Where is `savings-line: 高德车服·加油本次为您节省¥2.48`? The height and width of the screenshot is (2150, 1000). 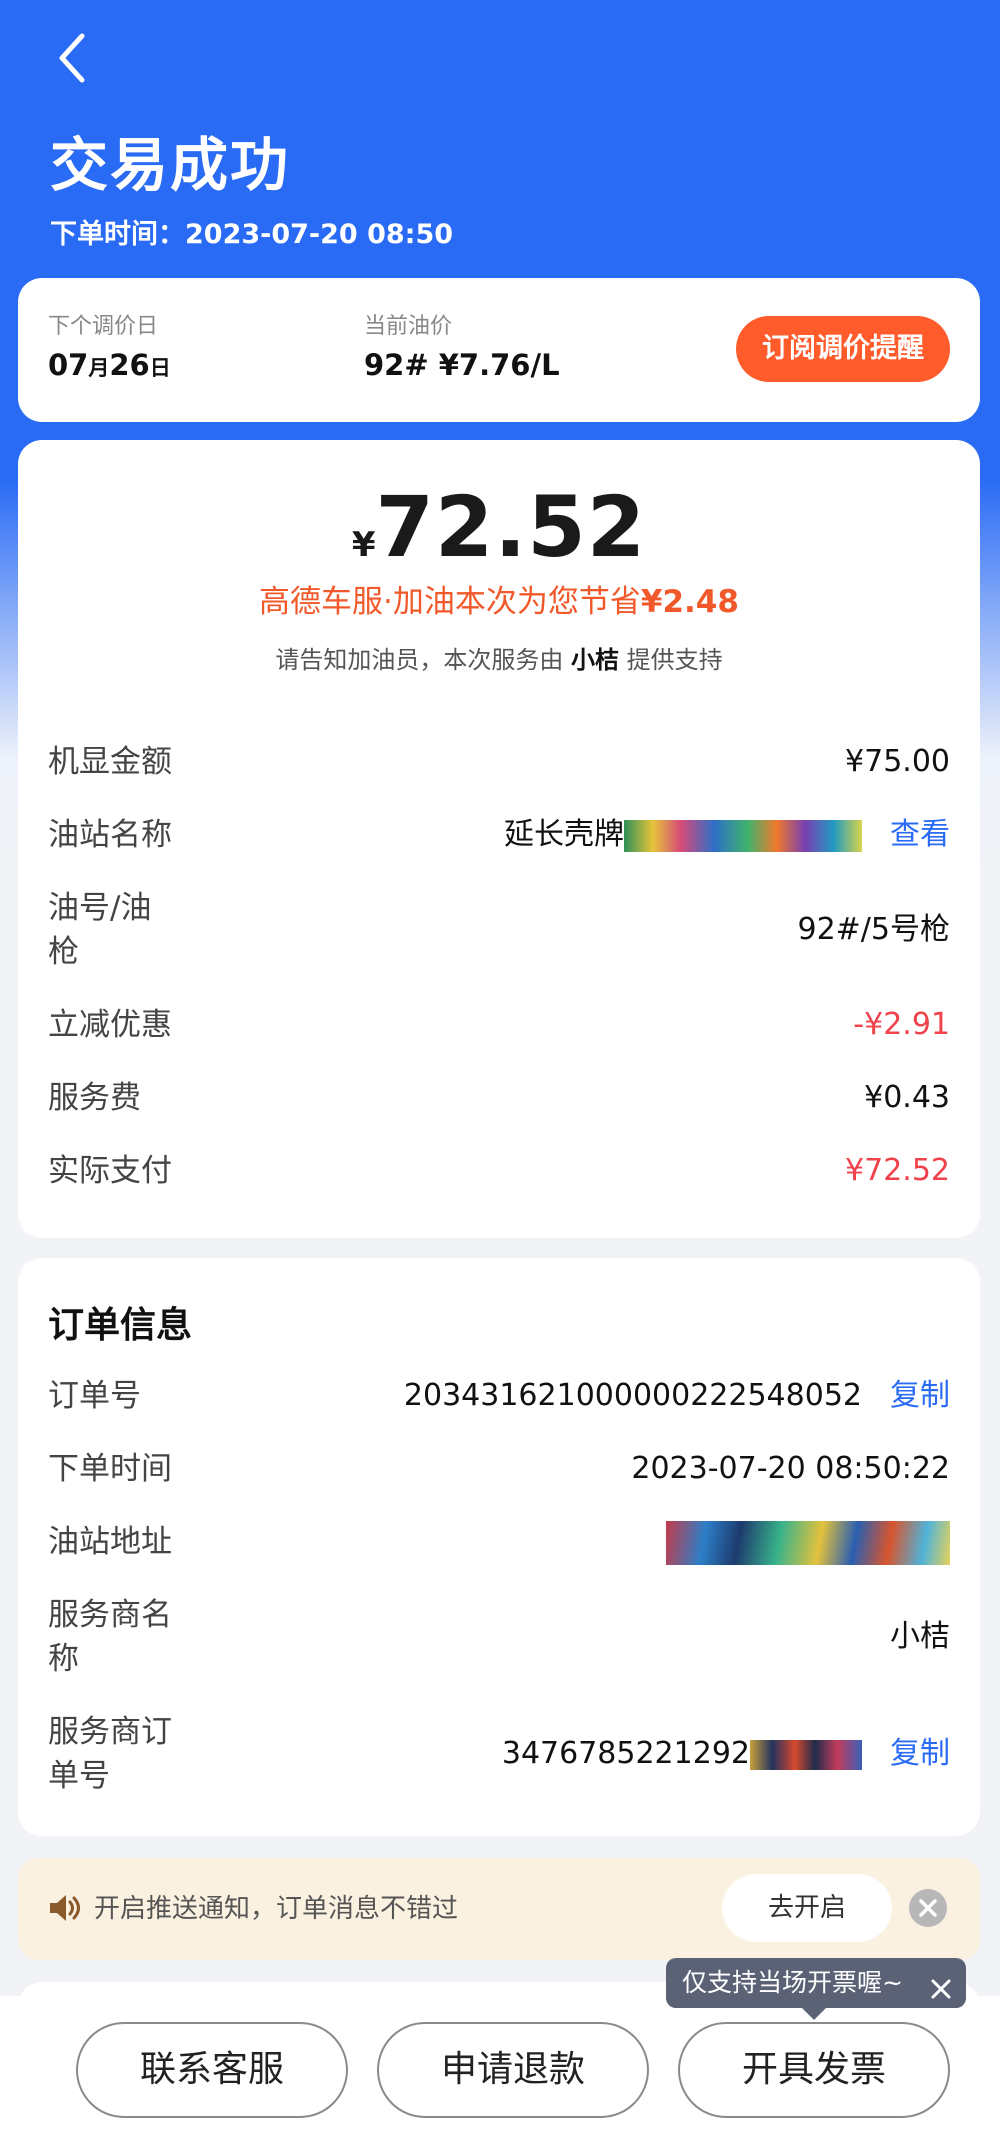 savings-line: 高德车服·加油本次为您节省¥2.48 is located at coordinates (499, 598).